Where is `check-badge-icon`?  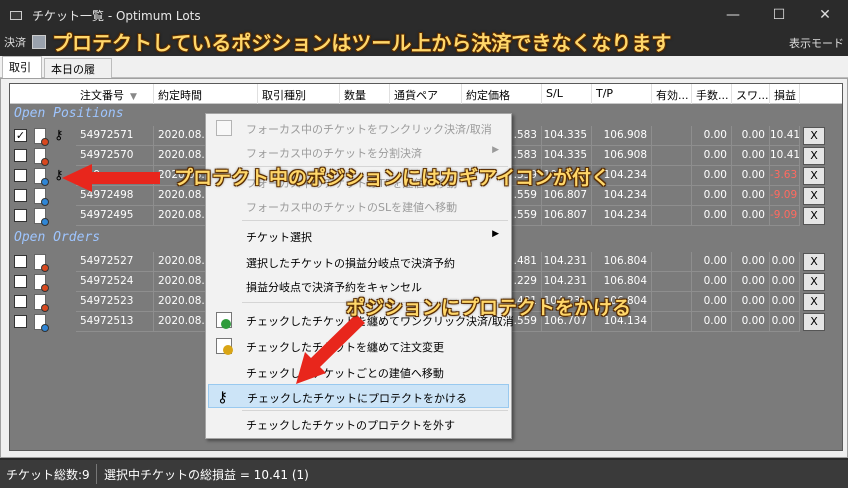
check-badge-icon is located at coordinates (226, 324).